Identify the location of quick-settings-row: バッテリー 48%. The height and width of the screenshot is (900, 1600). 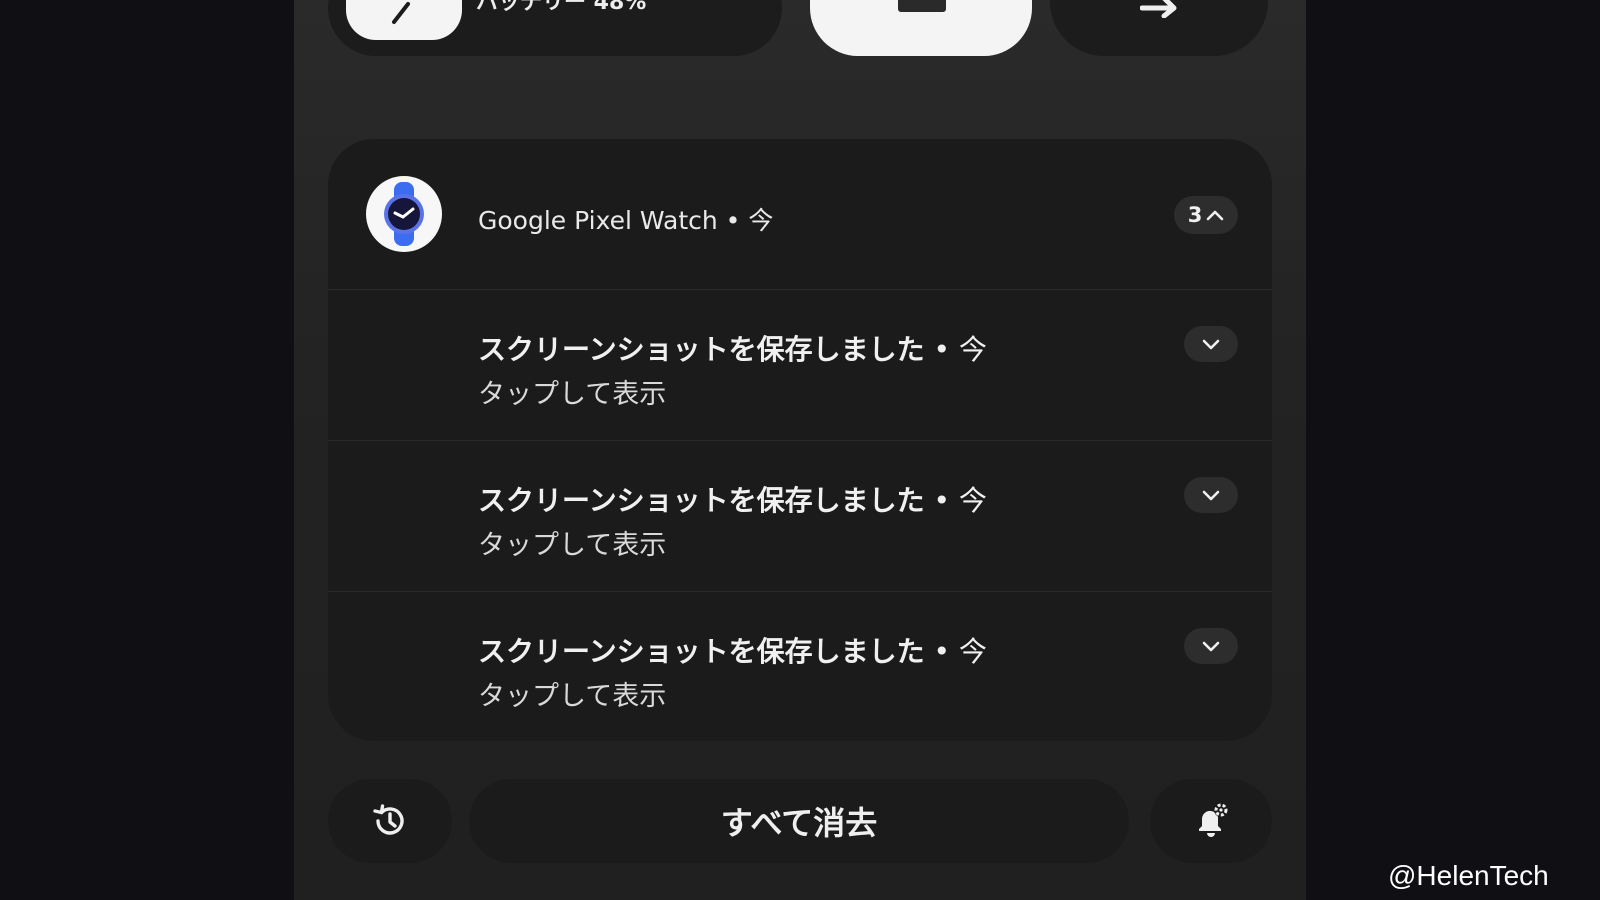
(800, 28).